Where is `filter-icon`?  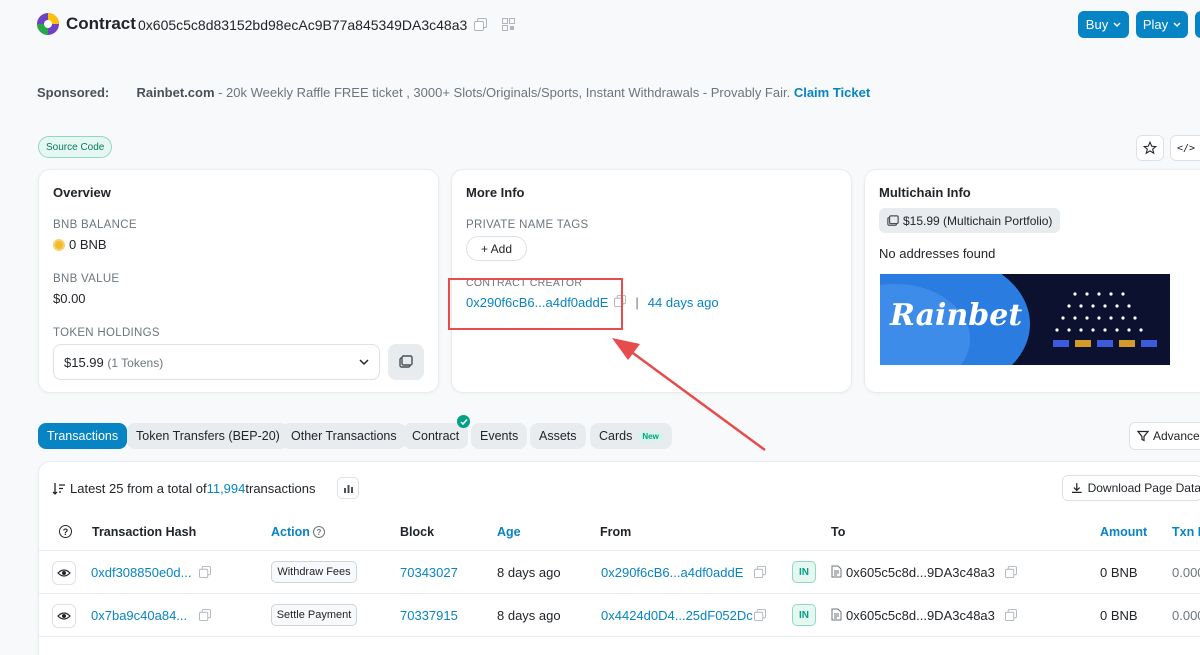
filter-icon is located at coordinates (1143, 436).